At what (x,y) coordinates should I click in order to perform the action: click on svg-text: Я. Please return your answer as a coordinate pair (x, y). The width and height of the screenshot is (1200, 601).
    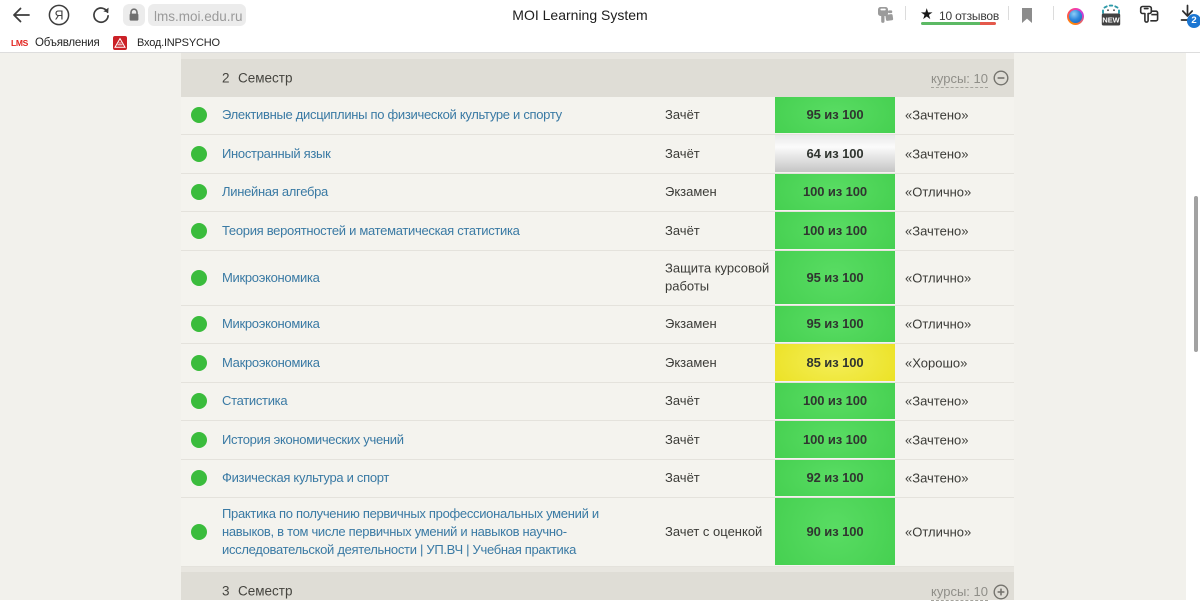
    Looking at the image, I should click on (58, 16).